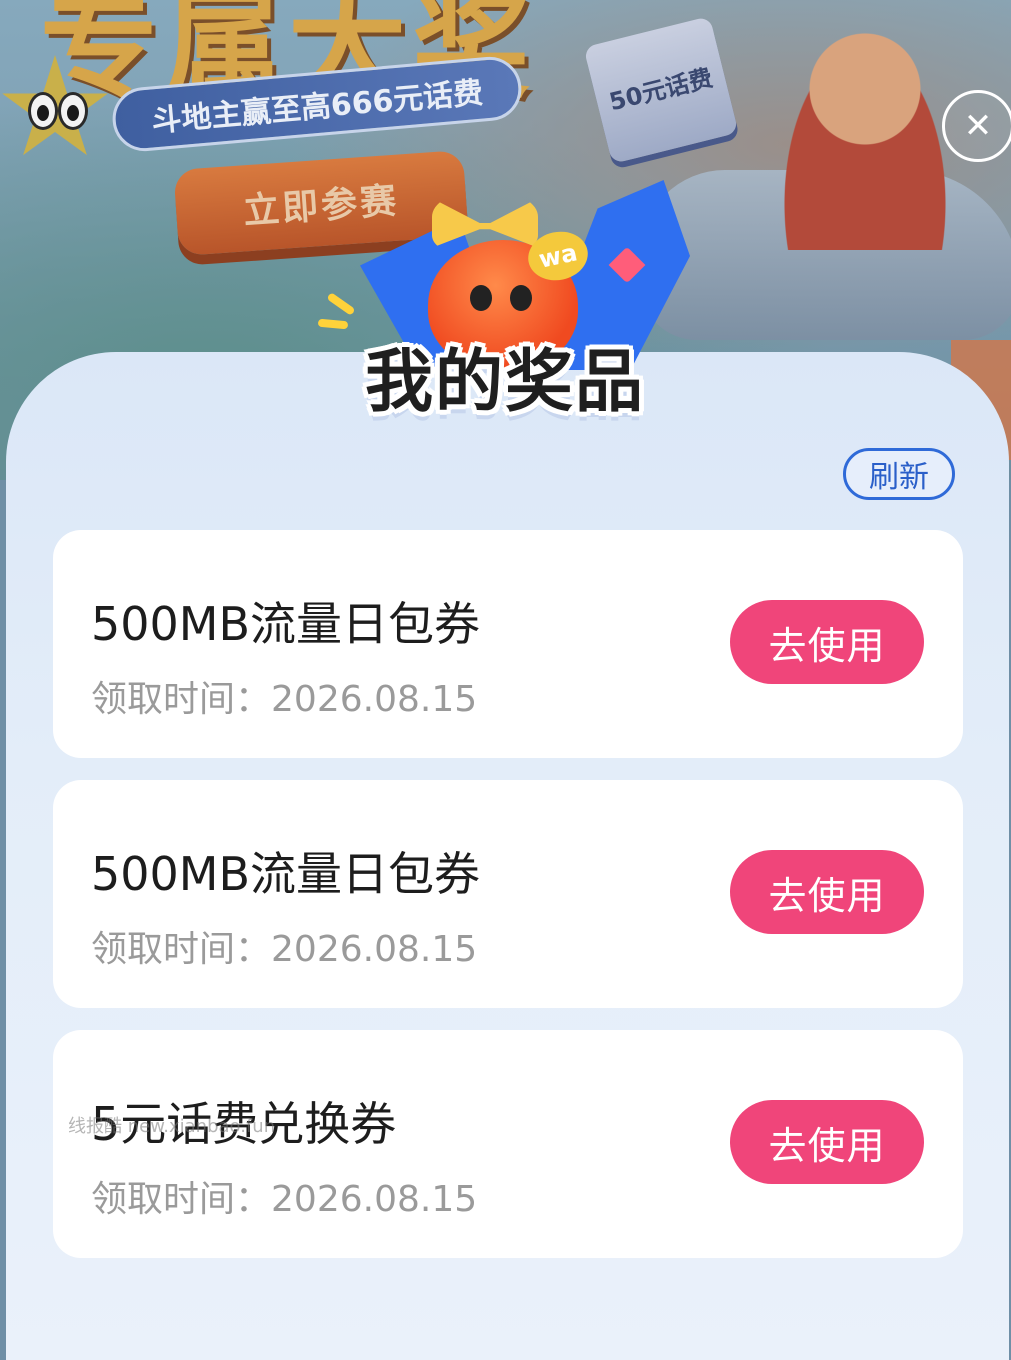  I want to click on close-icon: ✕, so click(978, 126).